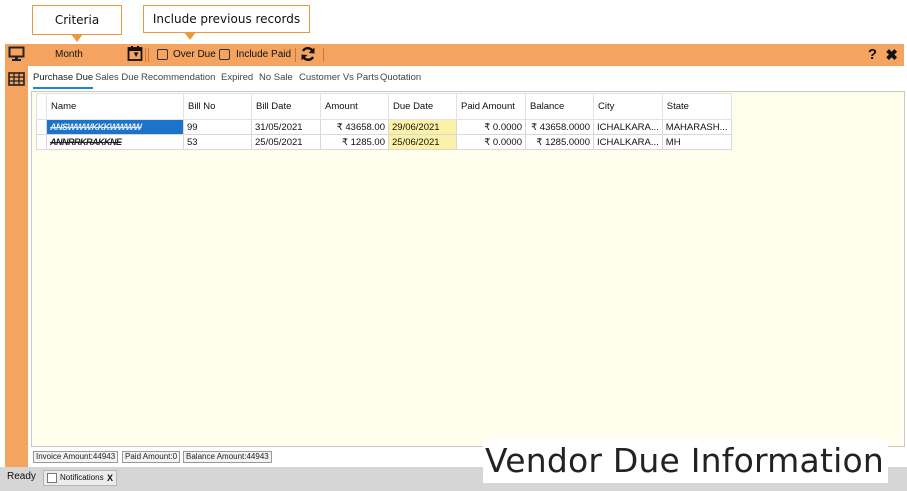 The height and width of the screenshot is (491, 907). What do you see at coordinates (151, 457) in the screenshot?
I see `paid-amount-total: Paid Amount:0` at bounding box center [151, 457].